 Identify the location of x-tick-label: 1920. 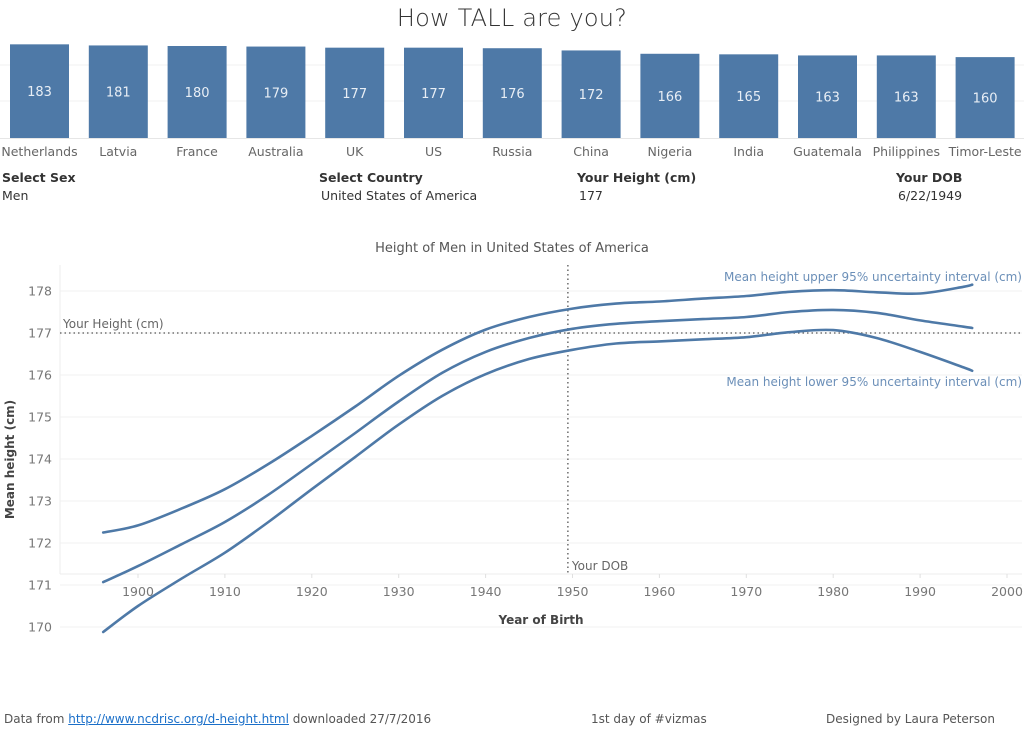
(312, 591).